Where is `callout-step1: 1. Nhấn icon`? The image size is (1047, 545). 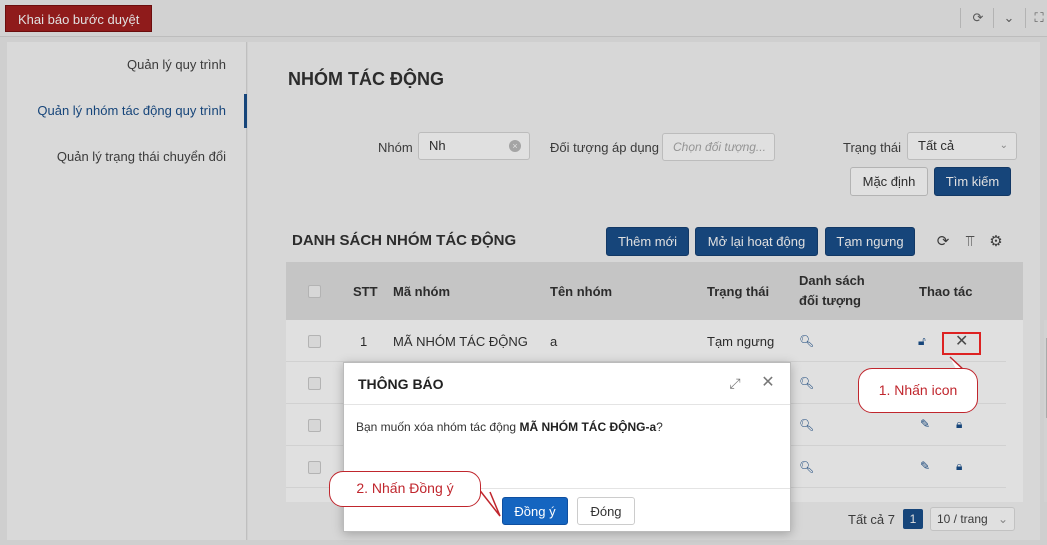 callout-step1: 1. Nhấn icon is located at coordinates (918, 390).